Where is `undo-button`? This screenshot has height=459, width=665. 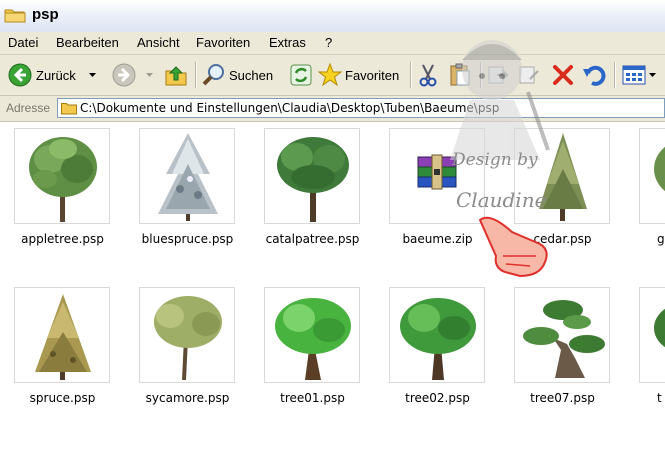 undo-button is located at coordinates (594, 75).